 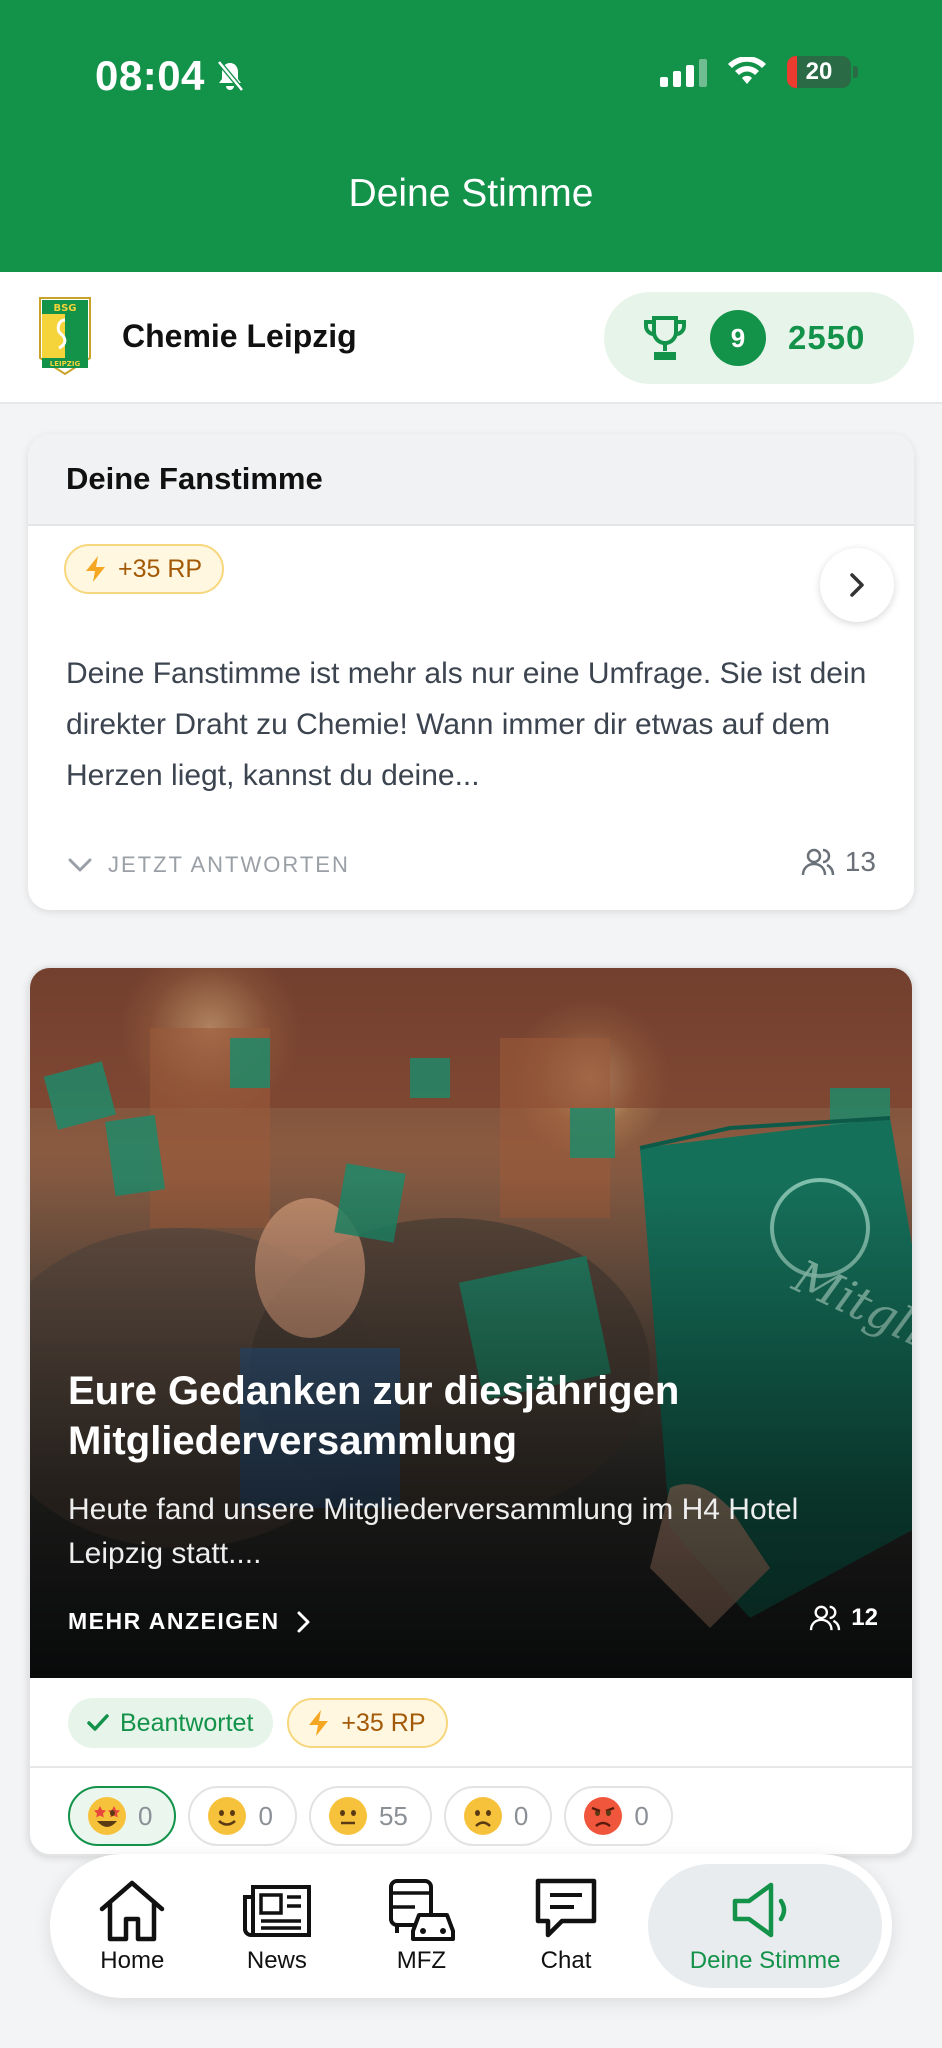 I want to click on reaction-bar: 0 0 55 0 0, so click(x=370, y=1816).